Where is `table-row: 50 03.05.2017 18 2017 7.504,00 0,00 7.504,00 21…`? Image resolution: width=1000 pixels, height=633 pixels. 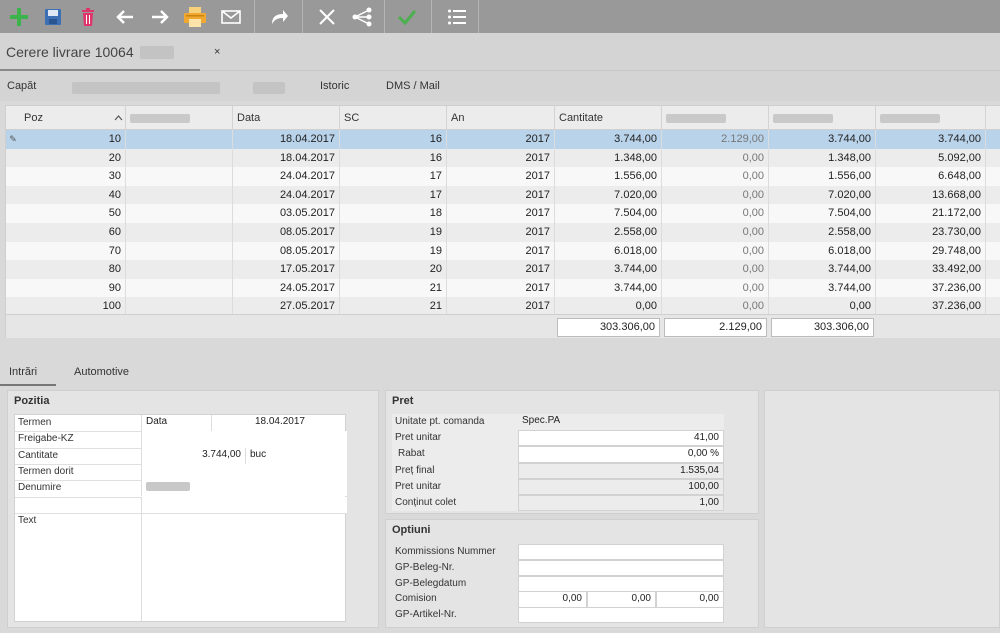
table-row: 50 03.05.2017 18 2017 7.504,00 0,00 7.504,00 21… is located at coordinates (503, 213).